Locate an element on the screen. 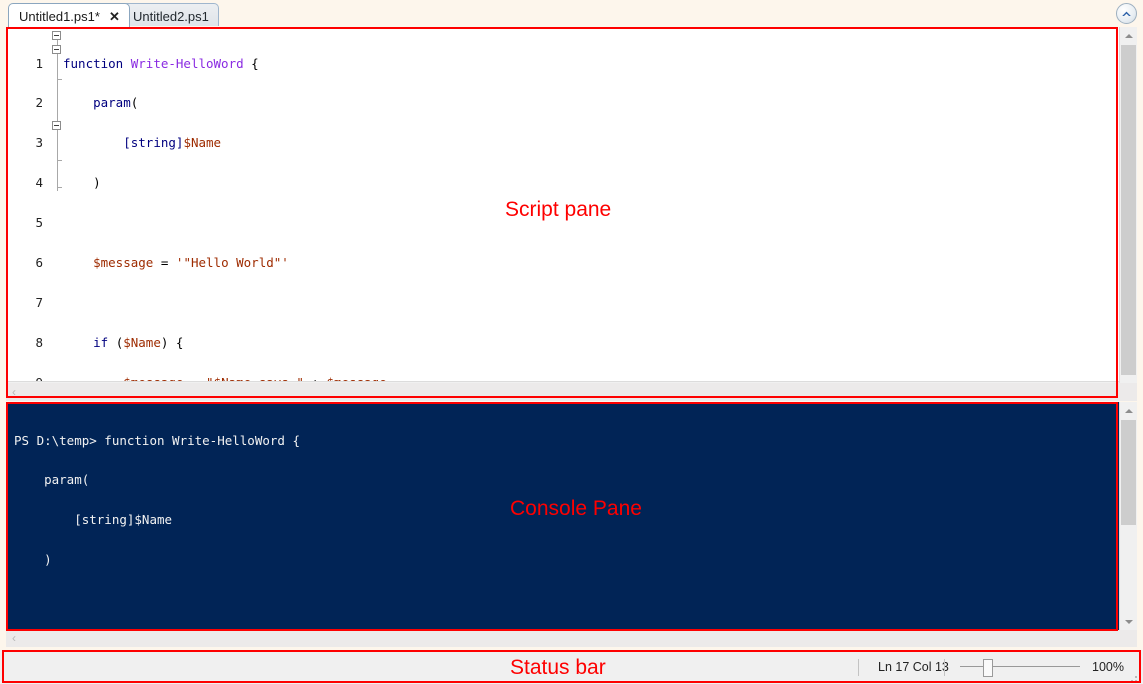  line-number: 3 is located at coordinates (39, 143).